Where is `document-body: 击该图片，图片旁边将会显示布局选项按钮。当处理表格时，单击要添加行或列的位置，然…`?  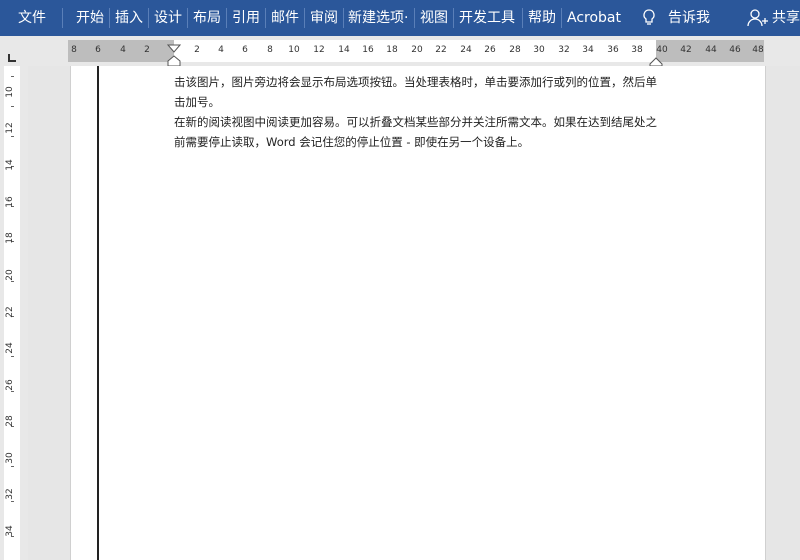 document-body: 击该图片，图片旁边将会显示布局选项按钮。当处理表格时，单击要添加行或列的位置，然… is located at coordinates (419, 112).